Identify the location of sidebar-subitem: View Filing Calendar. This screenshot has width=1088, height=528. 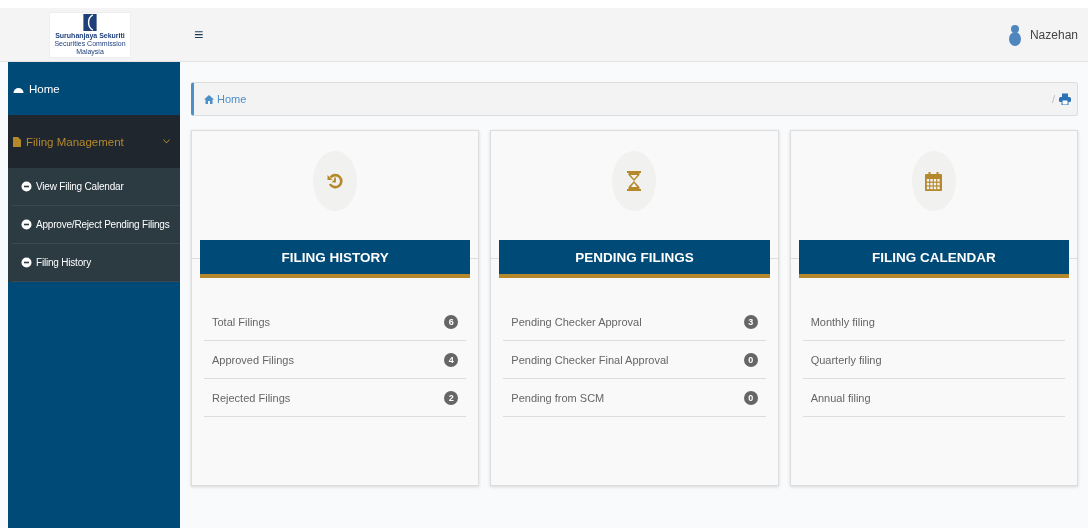
(96, 187).